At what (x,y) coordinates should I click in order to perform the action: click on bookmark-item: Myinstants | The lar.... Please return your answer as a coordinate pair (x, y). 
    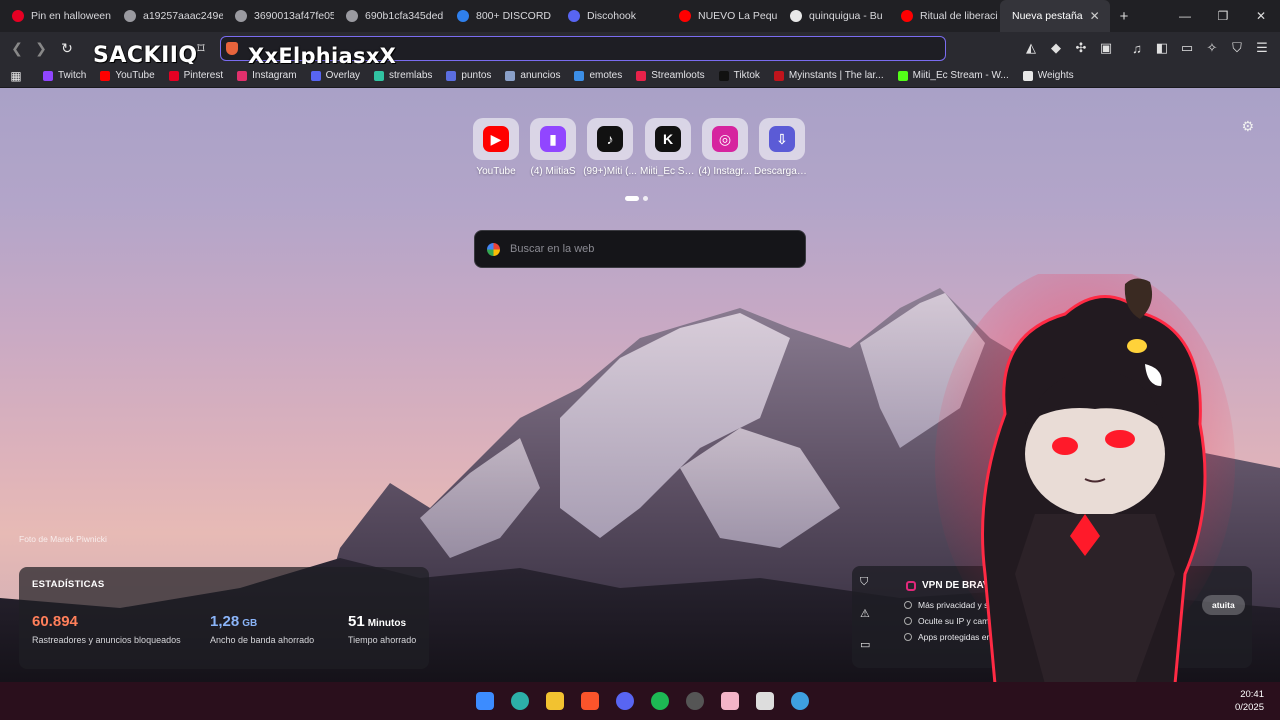
    Looking at the image, I should click on (829, 75).